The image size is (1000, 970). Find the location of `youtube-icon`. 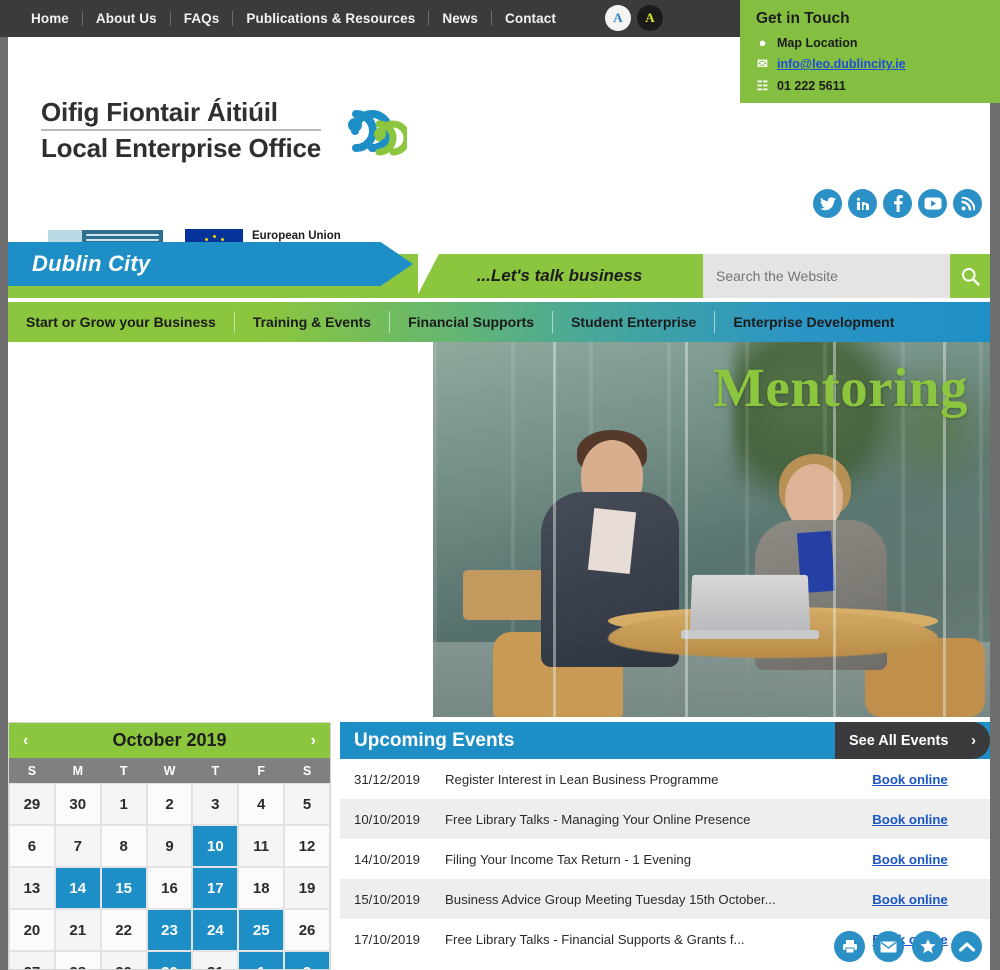

youtube-icon is located at coordinates (932, 203).